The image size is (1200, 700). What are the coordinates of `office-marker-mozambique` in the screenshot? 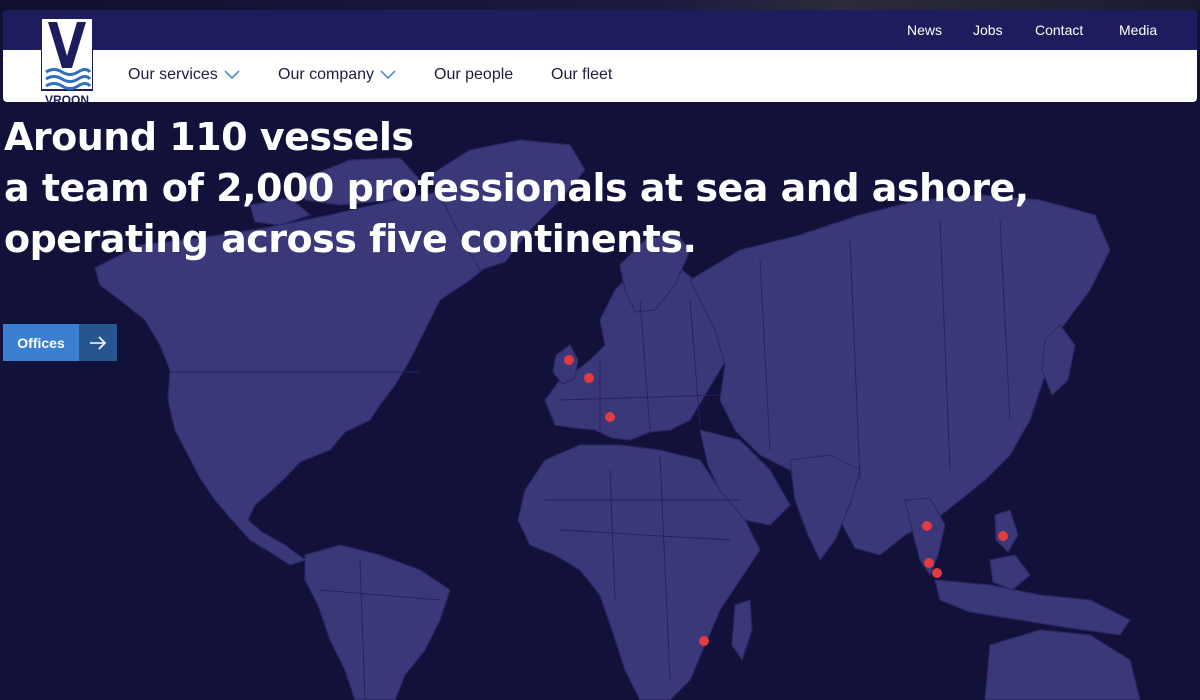 It's located at (704, 641).